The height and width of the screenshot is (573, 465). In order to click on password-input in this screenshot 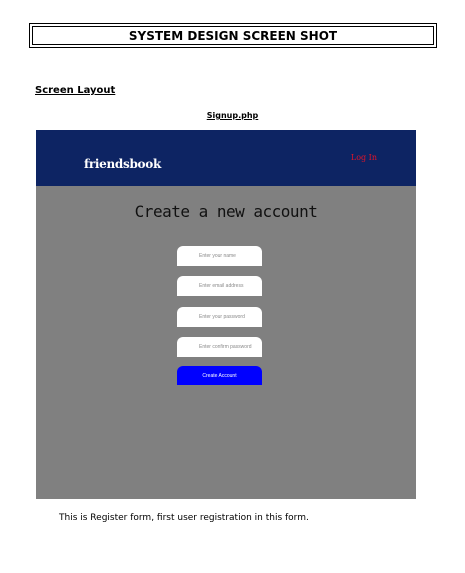, I will do `click(219, 317)`.